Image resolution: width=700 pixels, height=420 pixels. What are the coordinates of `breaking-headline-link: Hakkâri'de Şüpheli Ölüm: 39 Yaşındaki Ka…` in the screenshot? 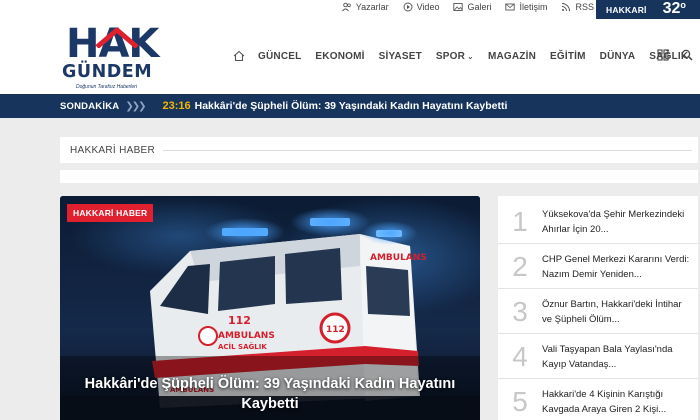 It's located at (351, 106).